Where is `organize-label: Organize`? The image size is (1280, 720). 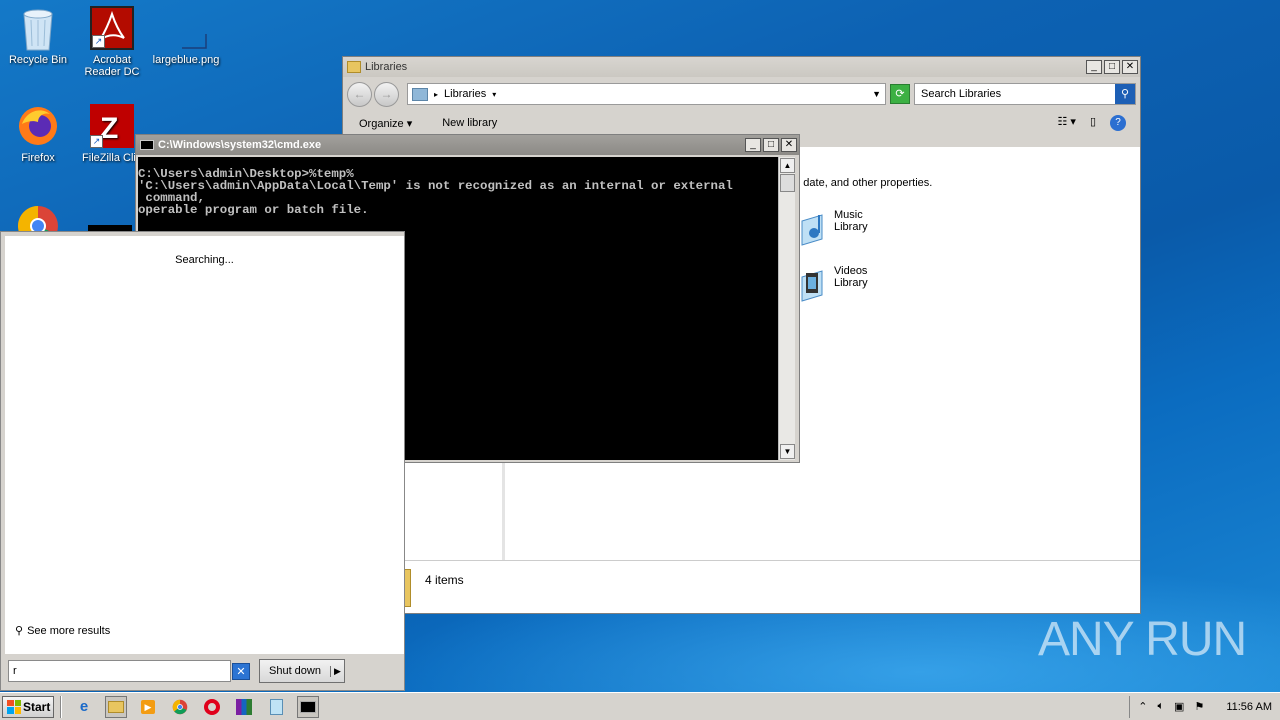
organize-label: Organize is located at coordinates (381, 123).